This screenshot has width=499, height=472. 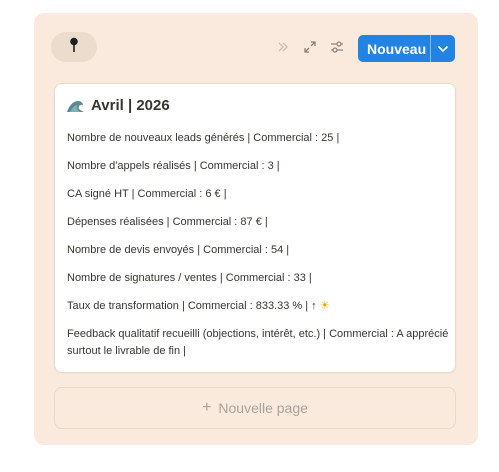 I want to click on pin-button, so click(x=74, y=47).